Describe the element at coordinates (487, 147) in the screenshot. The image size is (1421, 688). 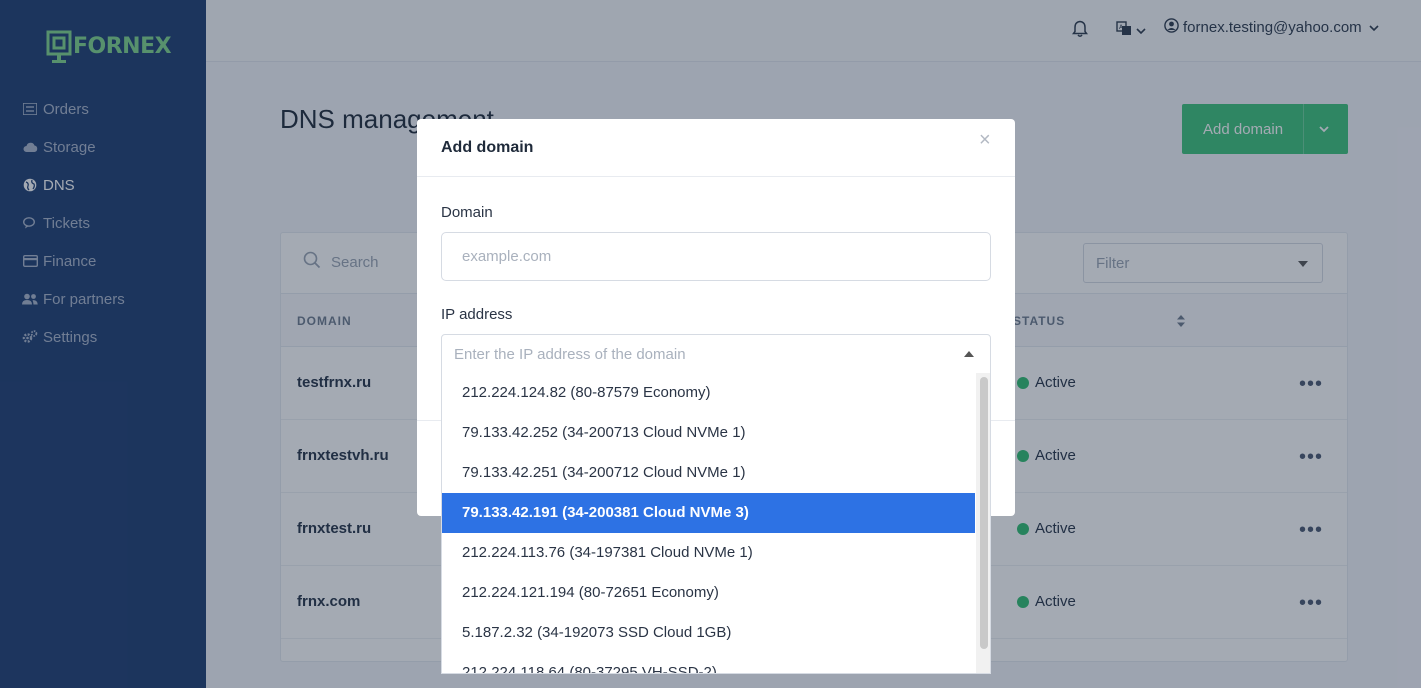
I see `modal-title: Add domain` at that location.